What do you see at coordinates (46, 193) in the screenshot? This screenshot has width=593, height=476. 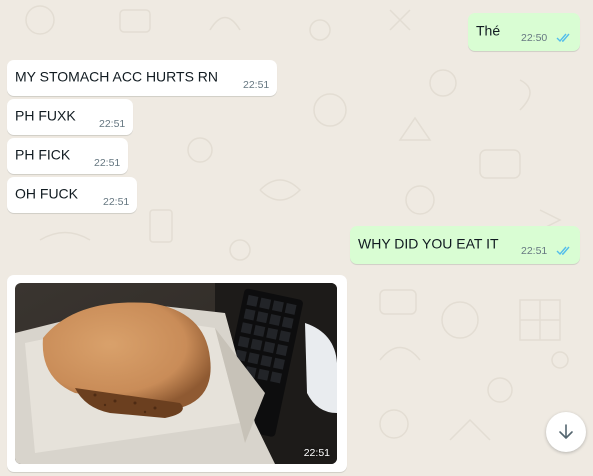 I see `message-text: OH FUCK` at bounding box center [46, 193].